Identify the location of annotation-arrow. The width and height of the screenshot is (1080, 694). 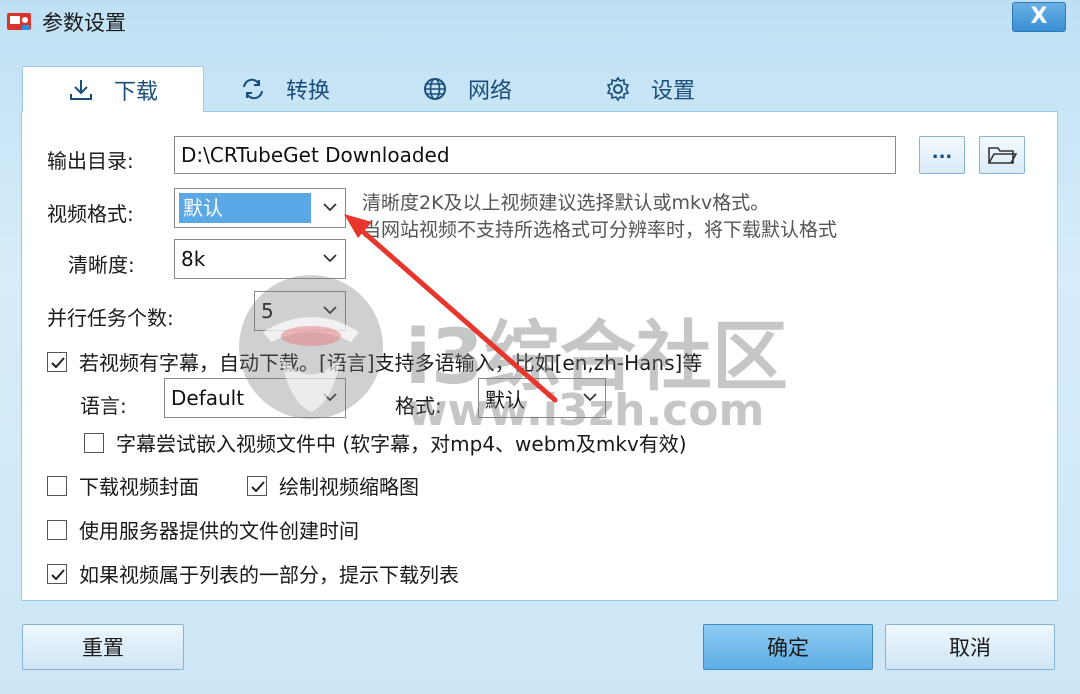
(451, 308).